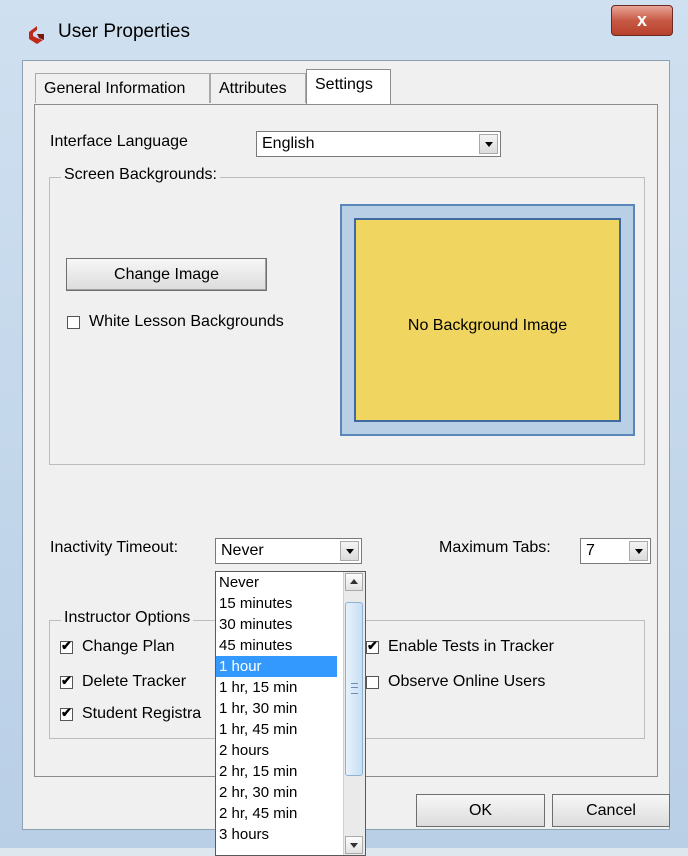 This screenshot has height=856, width=688. Describe the element at coordinates (348, 87) in the screenshot. I see `tab-settings: Settings` at that location.